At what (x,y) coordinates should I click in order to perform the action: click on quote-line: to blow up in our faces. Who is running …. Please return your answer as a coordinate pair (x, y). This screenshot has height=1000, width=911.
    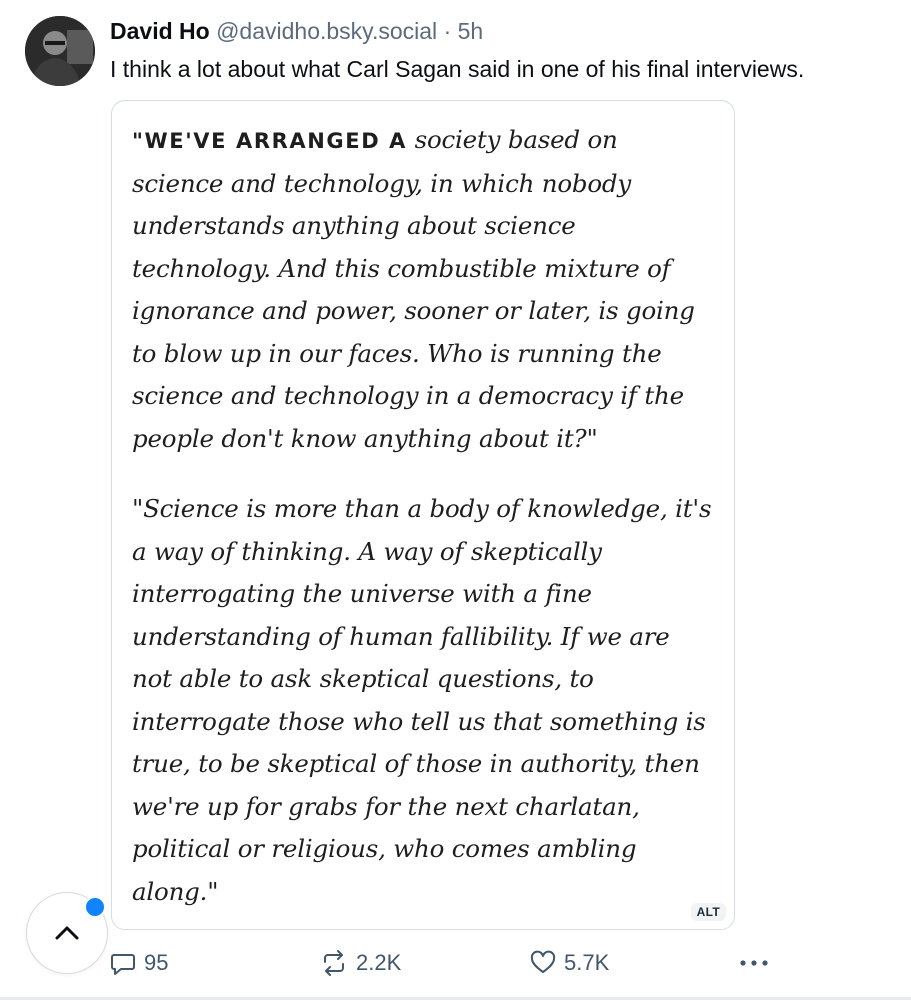
    Looking at the image, I should click on (397, 353).